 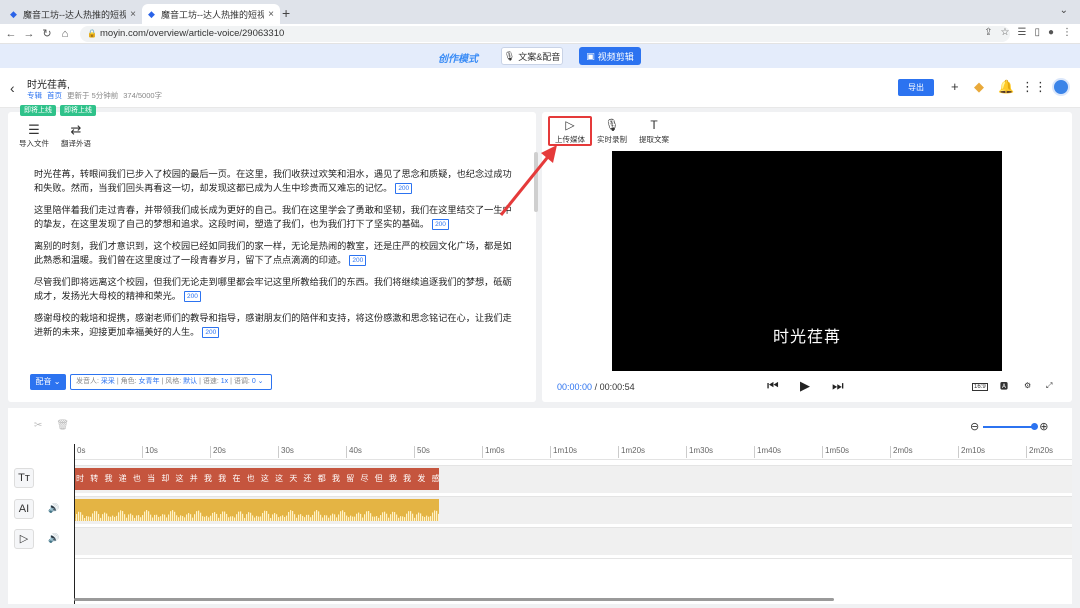 I want to click on fullscreen-icon: ⤢, so click(x=1049, y=386).